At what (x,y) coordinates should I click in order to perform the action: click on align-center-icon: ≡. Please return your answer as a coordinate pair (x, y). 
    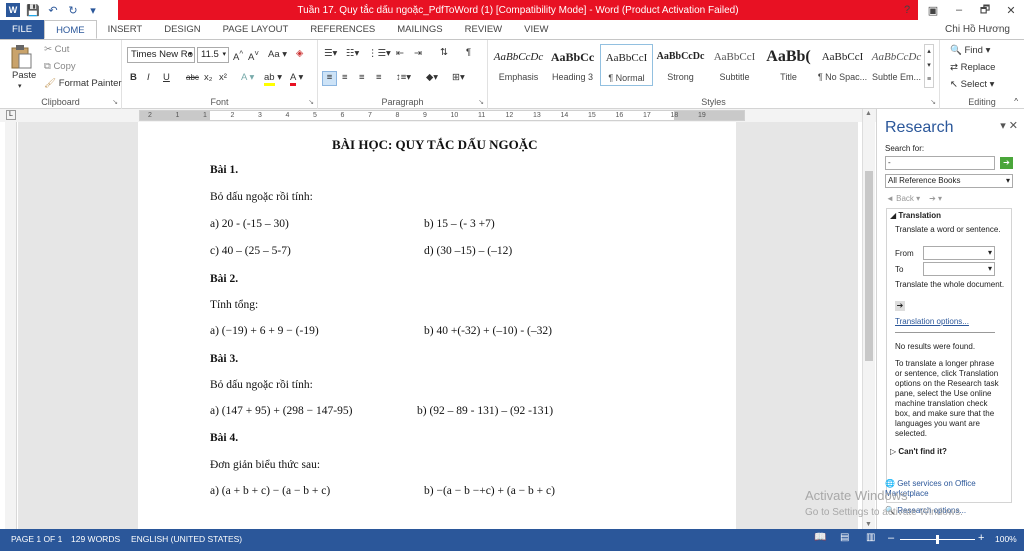
    Looking at the image, I should click on (345, 77).